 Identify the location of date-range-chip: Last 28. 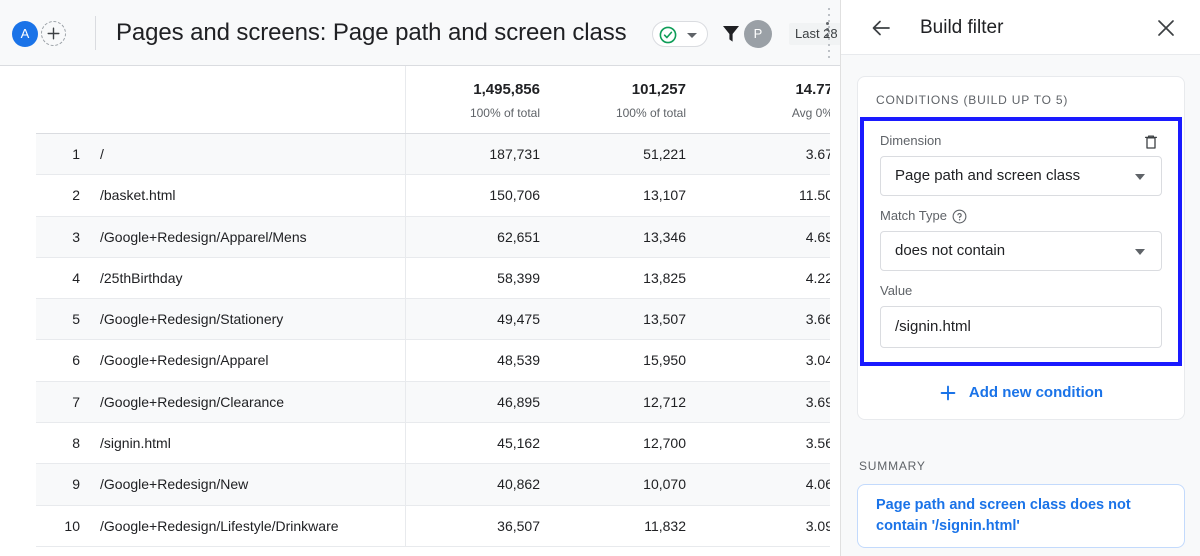
(814, 34).